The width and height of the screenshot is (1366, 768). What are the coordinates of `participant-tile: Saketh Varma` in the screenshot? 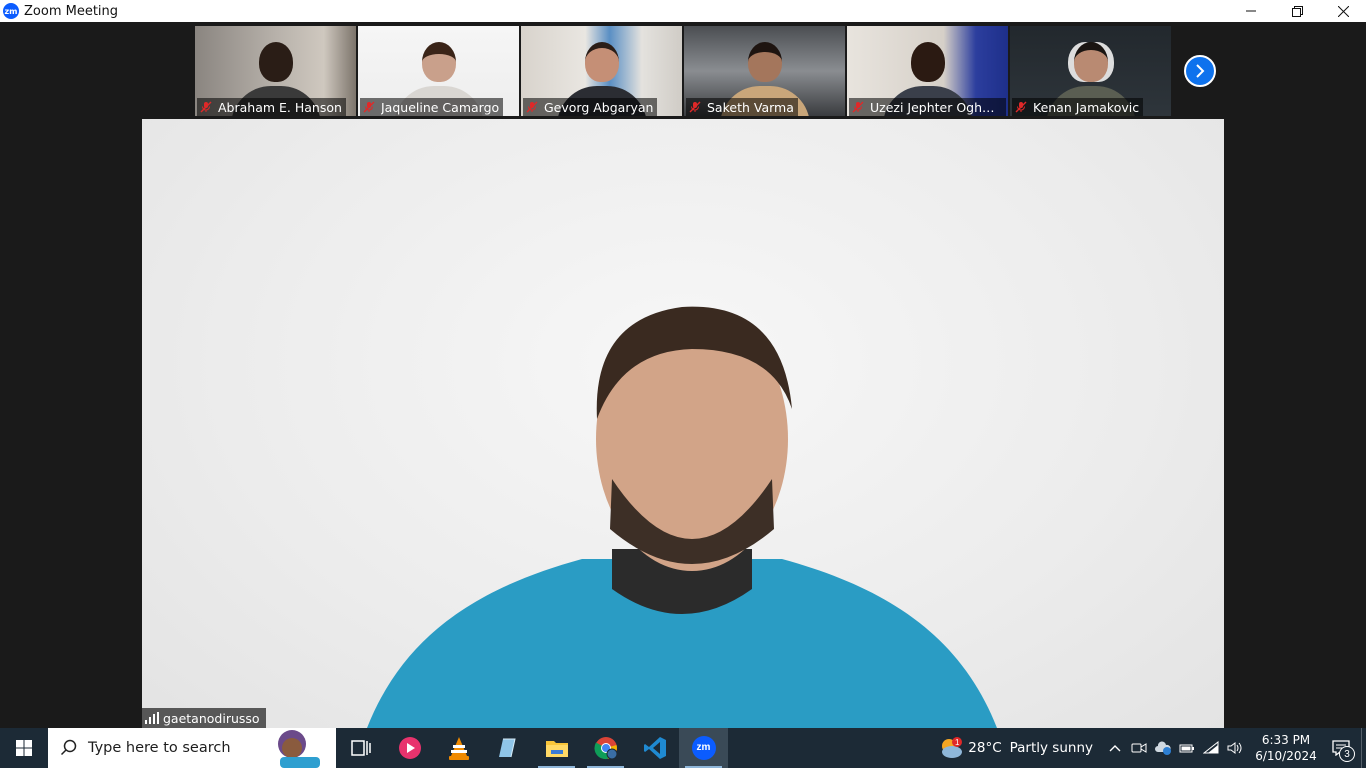 It's located at (764, 71).